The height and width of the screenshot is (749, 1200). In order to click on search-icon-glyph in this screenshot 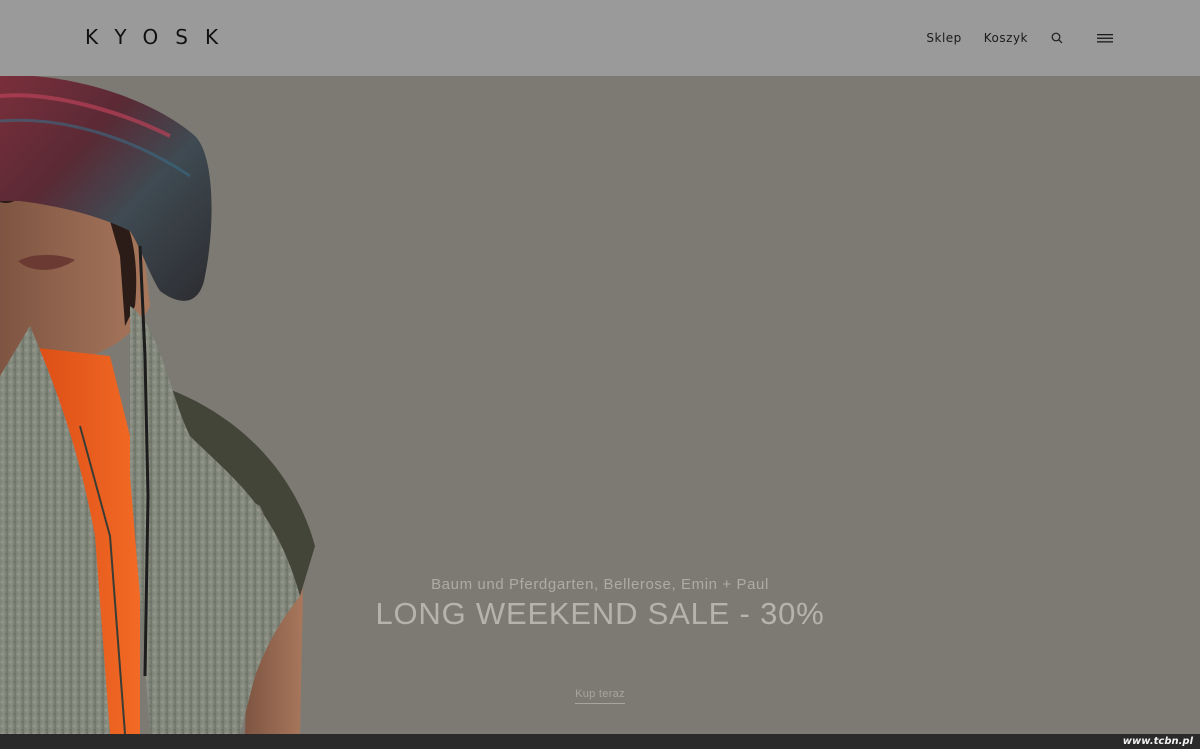, I will do `click(1057, 38)`.